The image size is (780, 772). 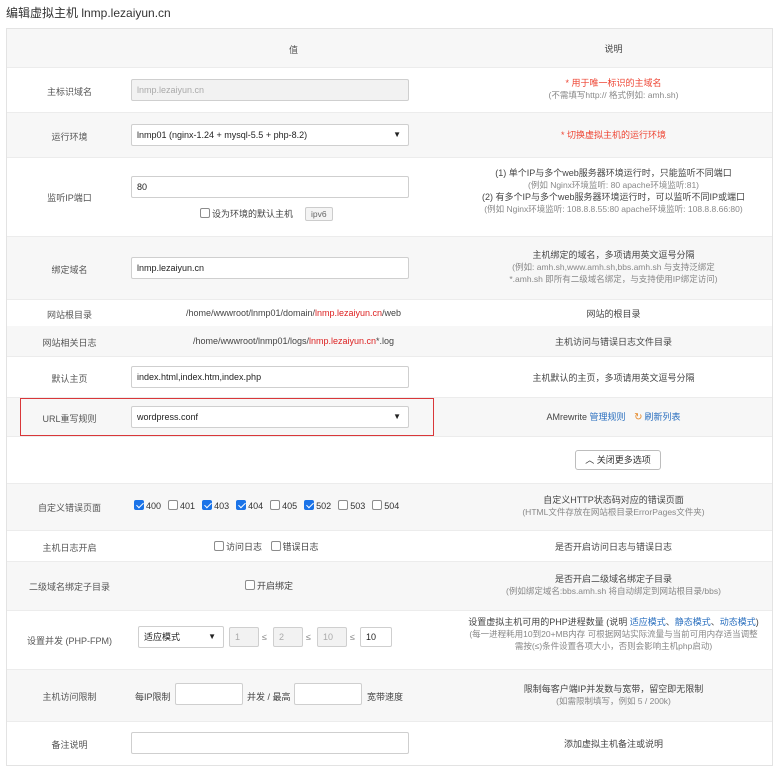 I want to click on close-more-options-label: 关闭更多选项, so click(x=623, y=460).